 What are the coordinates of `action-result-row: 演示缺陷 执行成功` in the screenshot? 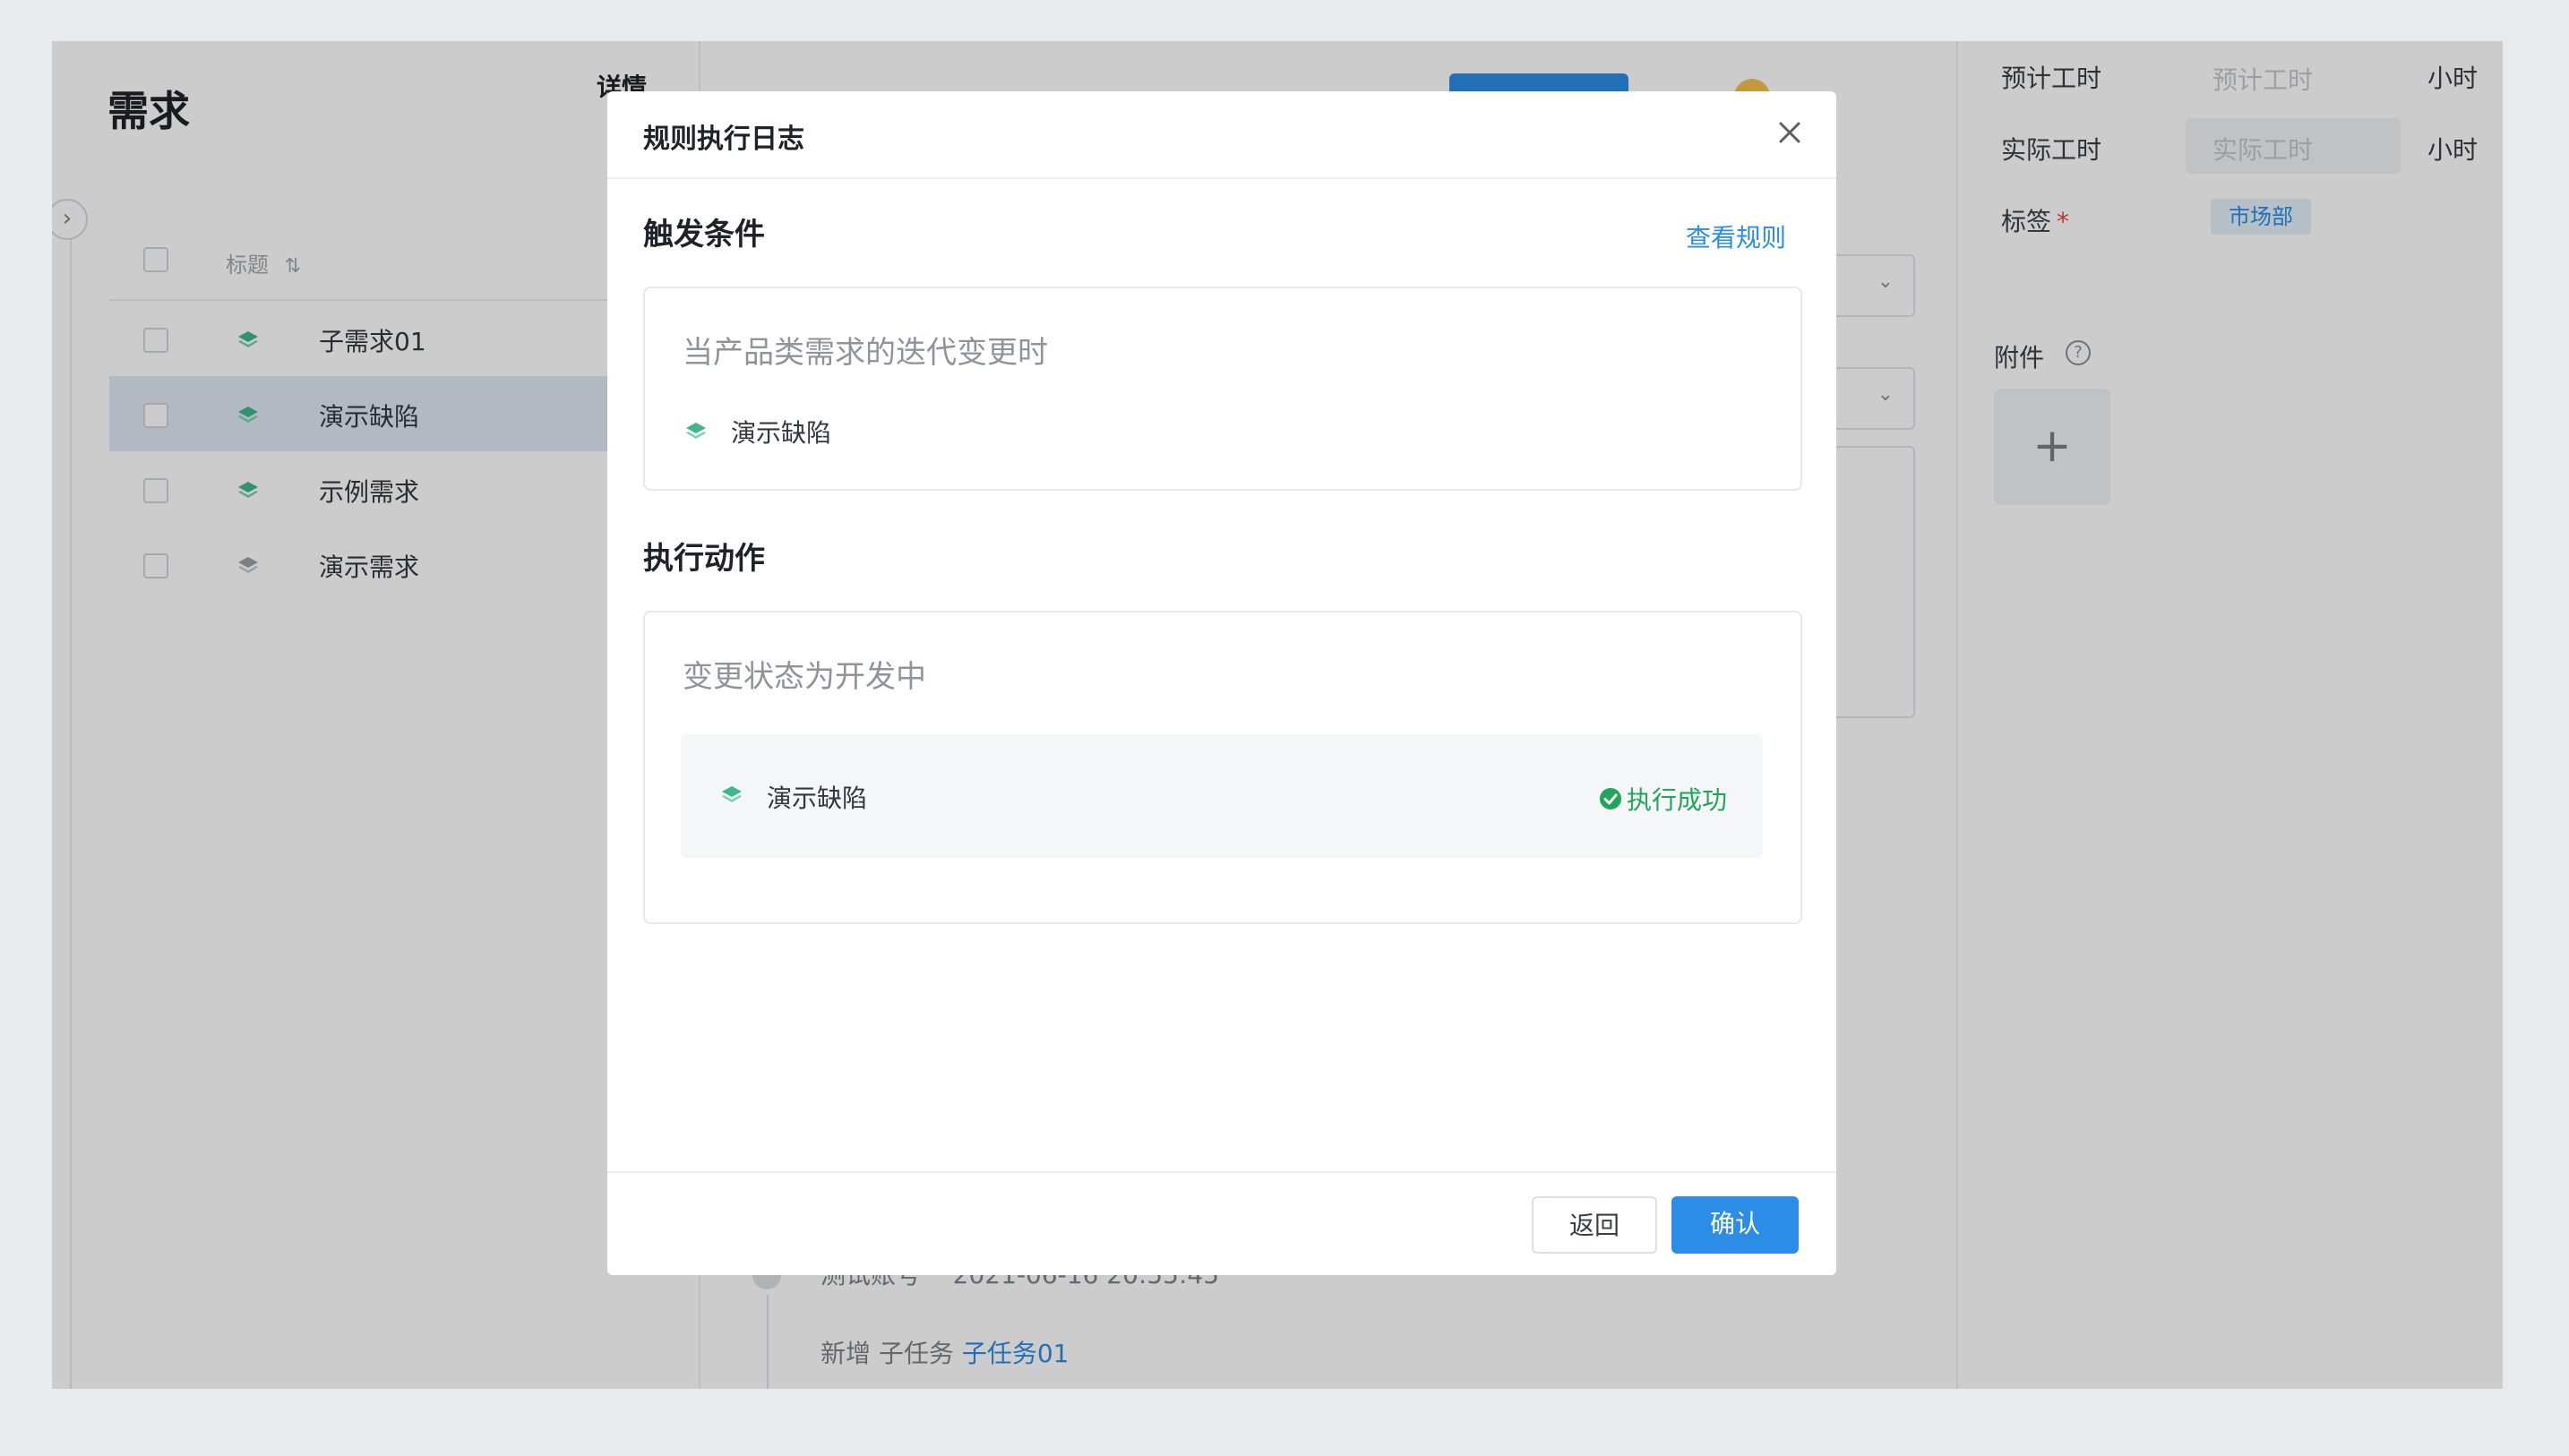 It's located at (1222, 796).